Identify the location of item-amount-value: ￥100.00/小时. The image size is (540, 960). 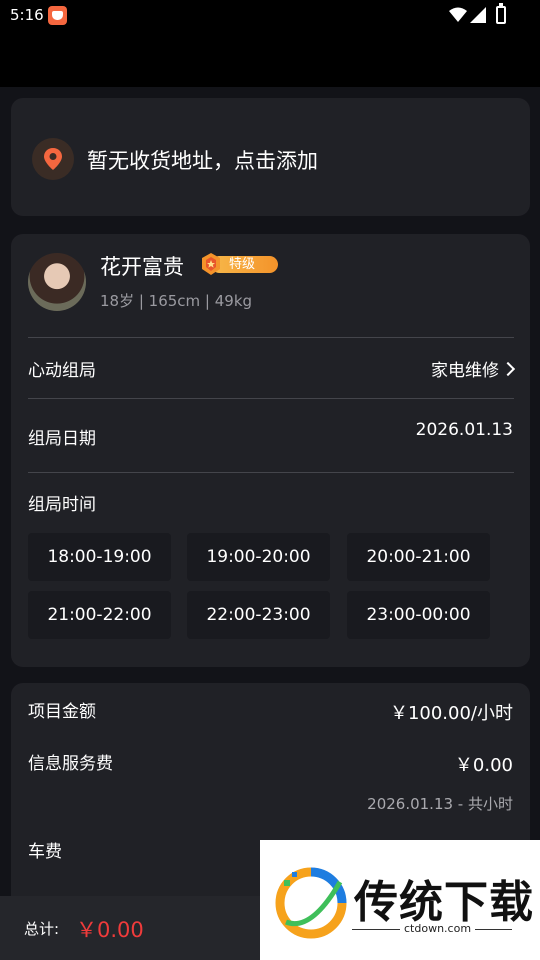
(451, 713).